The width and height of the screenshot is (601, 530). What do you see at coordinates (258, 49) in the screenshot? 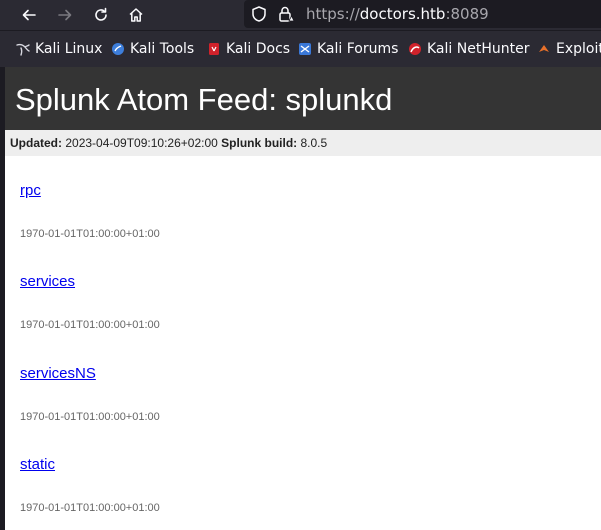
I see `bookmark-label: Kali Docs` at bounding box center [258, 49].